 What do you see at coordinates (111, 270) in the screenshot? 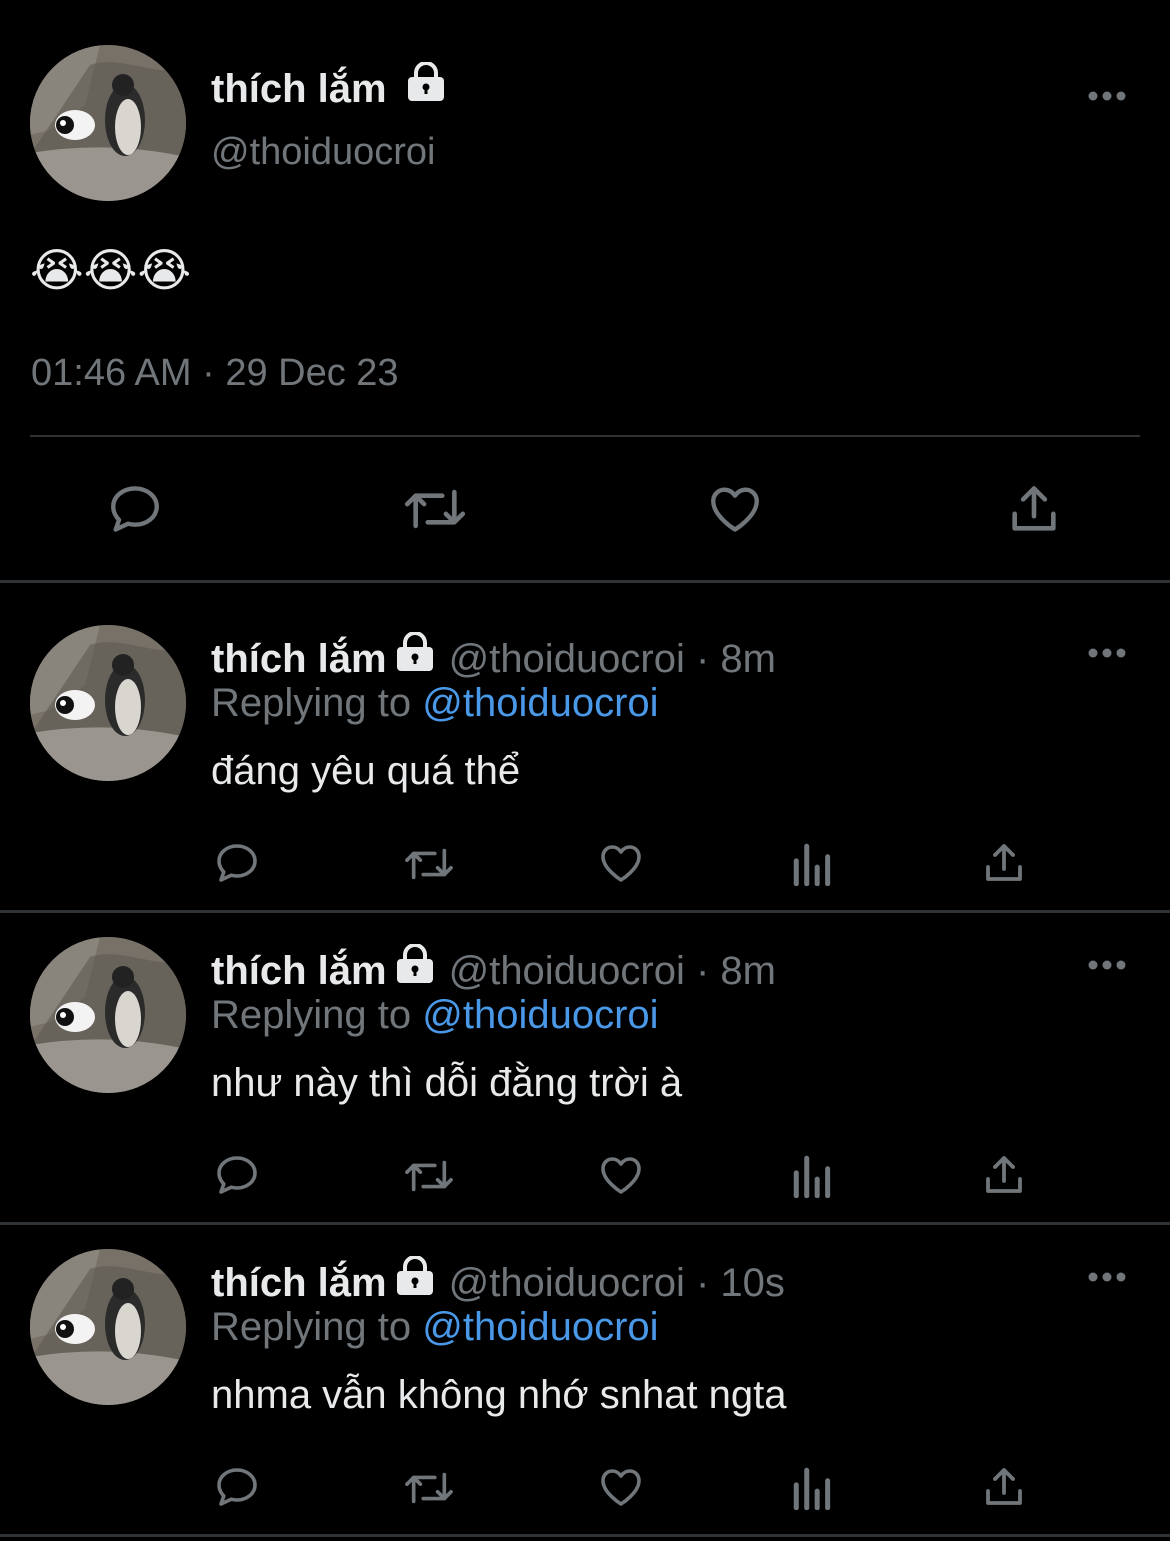
I see `tweet-text: 😭😭😭` at bounding box center [111, 270].